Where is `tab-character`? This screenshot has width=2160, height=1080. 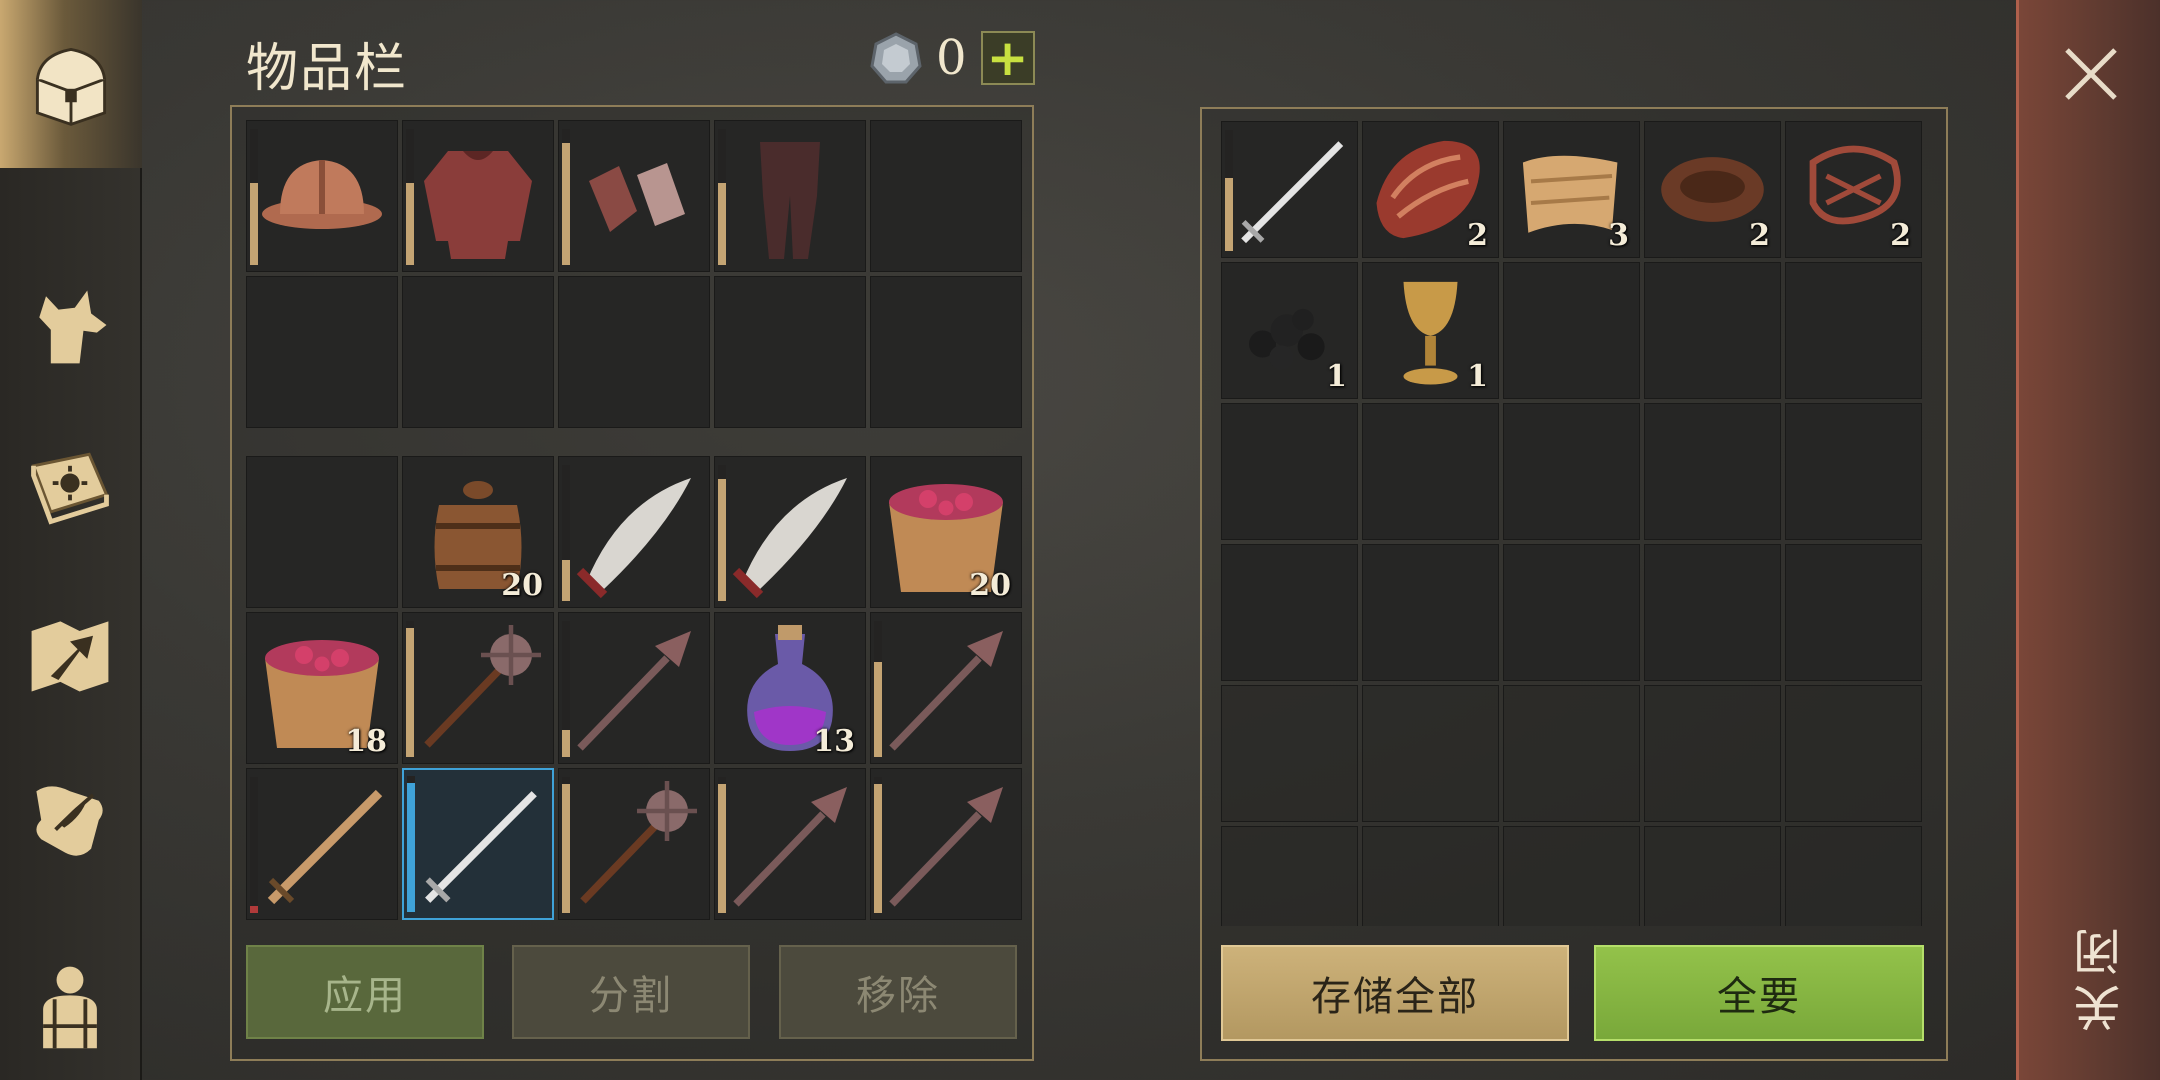
tab-character is located at coordinates (70, 1005).